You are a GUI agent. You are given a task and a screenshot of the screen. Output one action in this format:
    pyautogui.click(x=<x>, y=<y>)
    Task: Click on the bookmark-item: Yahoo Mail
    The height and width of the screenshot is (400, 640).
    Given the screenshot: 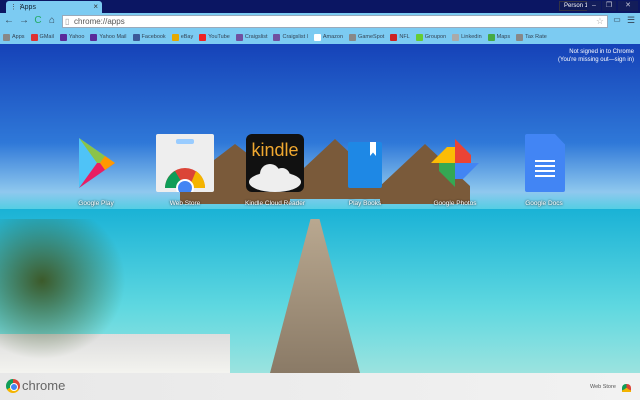 What is the action you would take?
    pyautogui.click(x=108, y=37)
    